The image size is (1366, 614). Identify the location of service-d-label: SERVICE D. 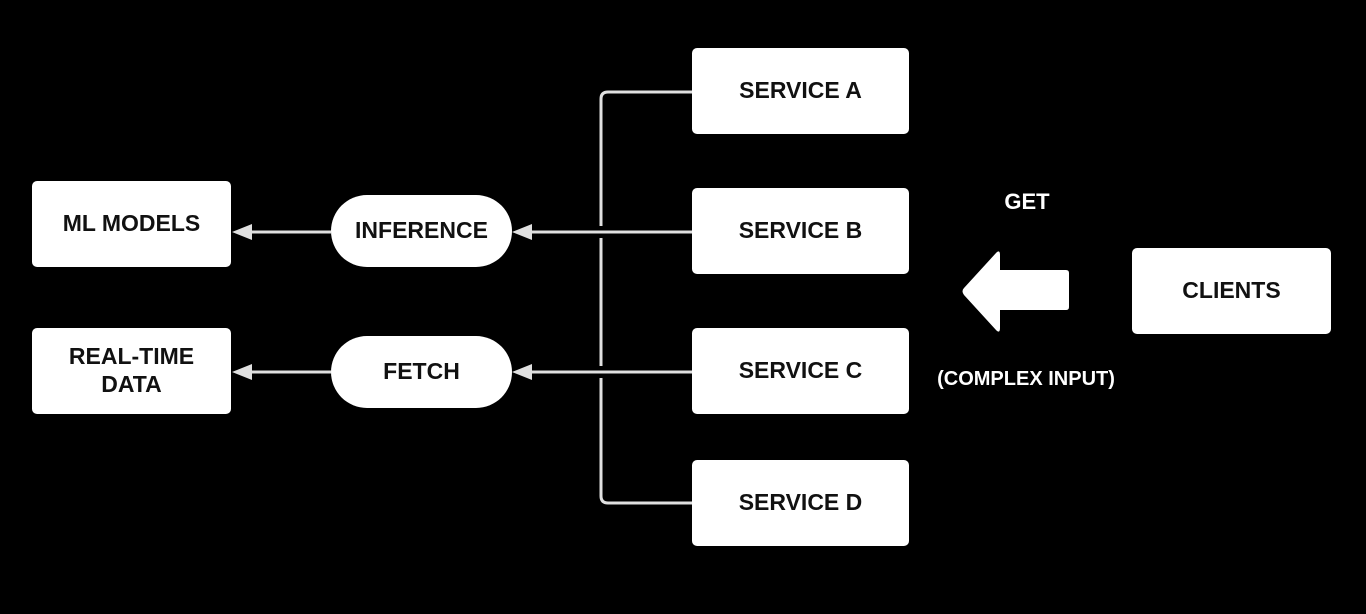
(800, 502).